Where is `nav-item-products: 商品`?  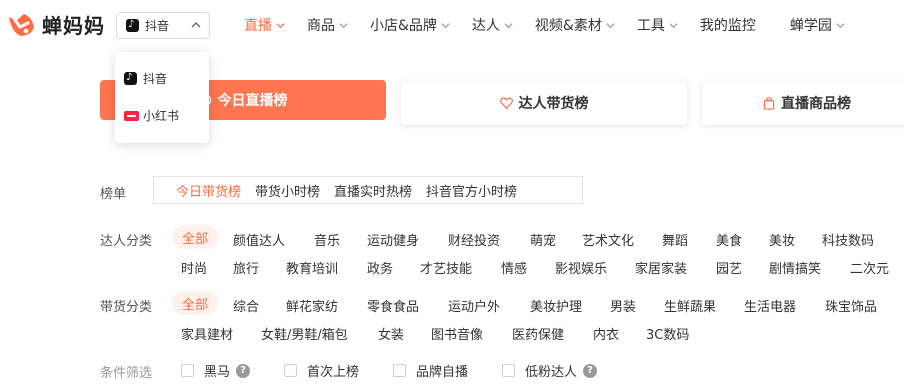 nav-item-products: 商品 is located at coordinates (327, 25).